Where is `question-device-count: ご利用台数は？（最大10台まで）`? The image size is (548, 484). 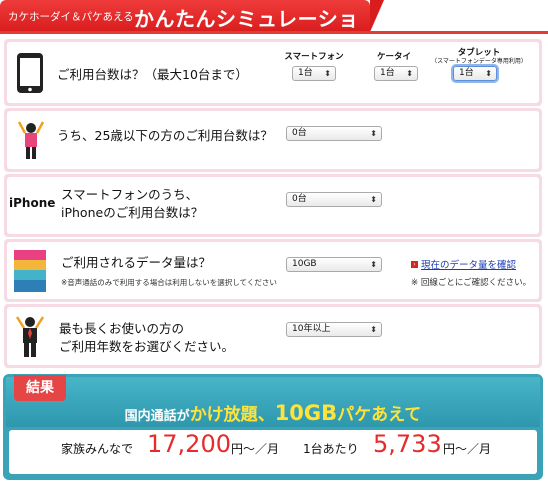
question-device-count: ご利用台数は？（最大10台まで） is located at coordinates (152, 74).